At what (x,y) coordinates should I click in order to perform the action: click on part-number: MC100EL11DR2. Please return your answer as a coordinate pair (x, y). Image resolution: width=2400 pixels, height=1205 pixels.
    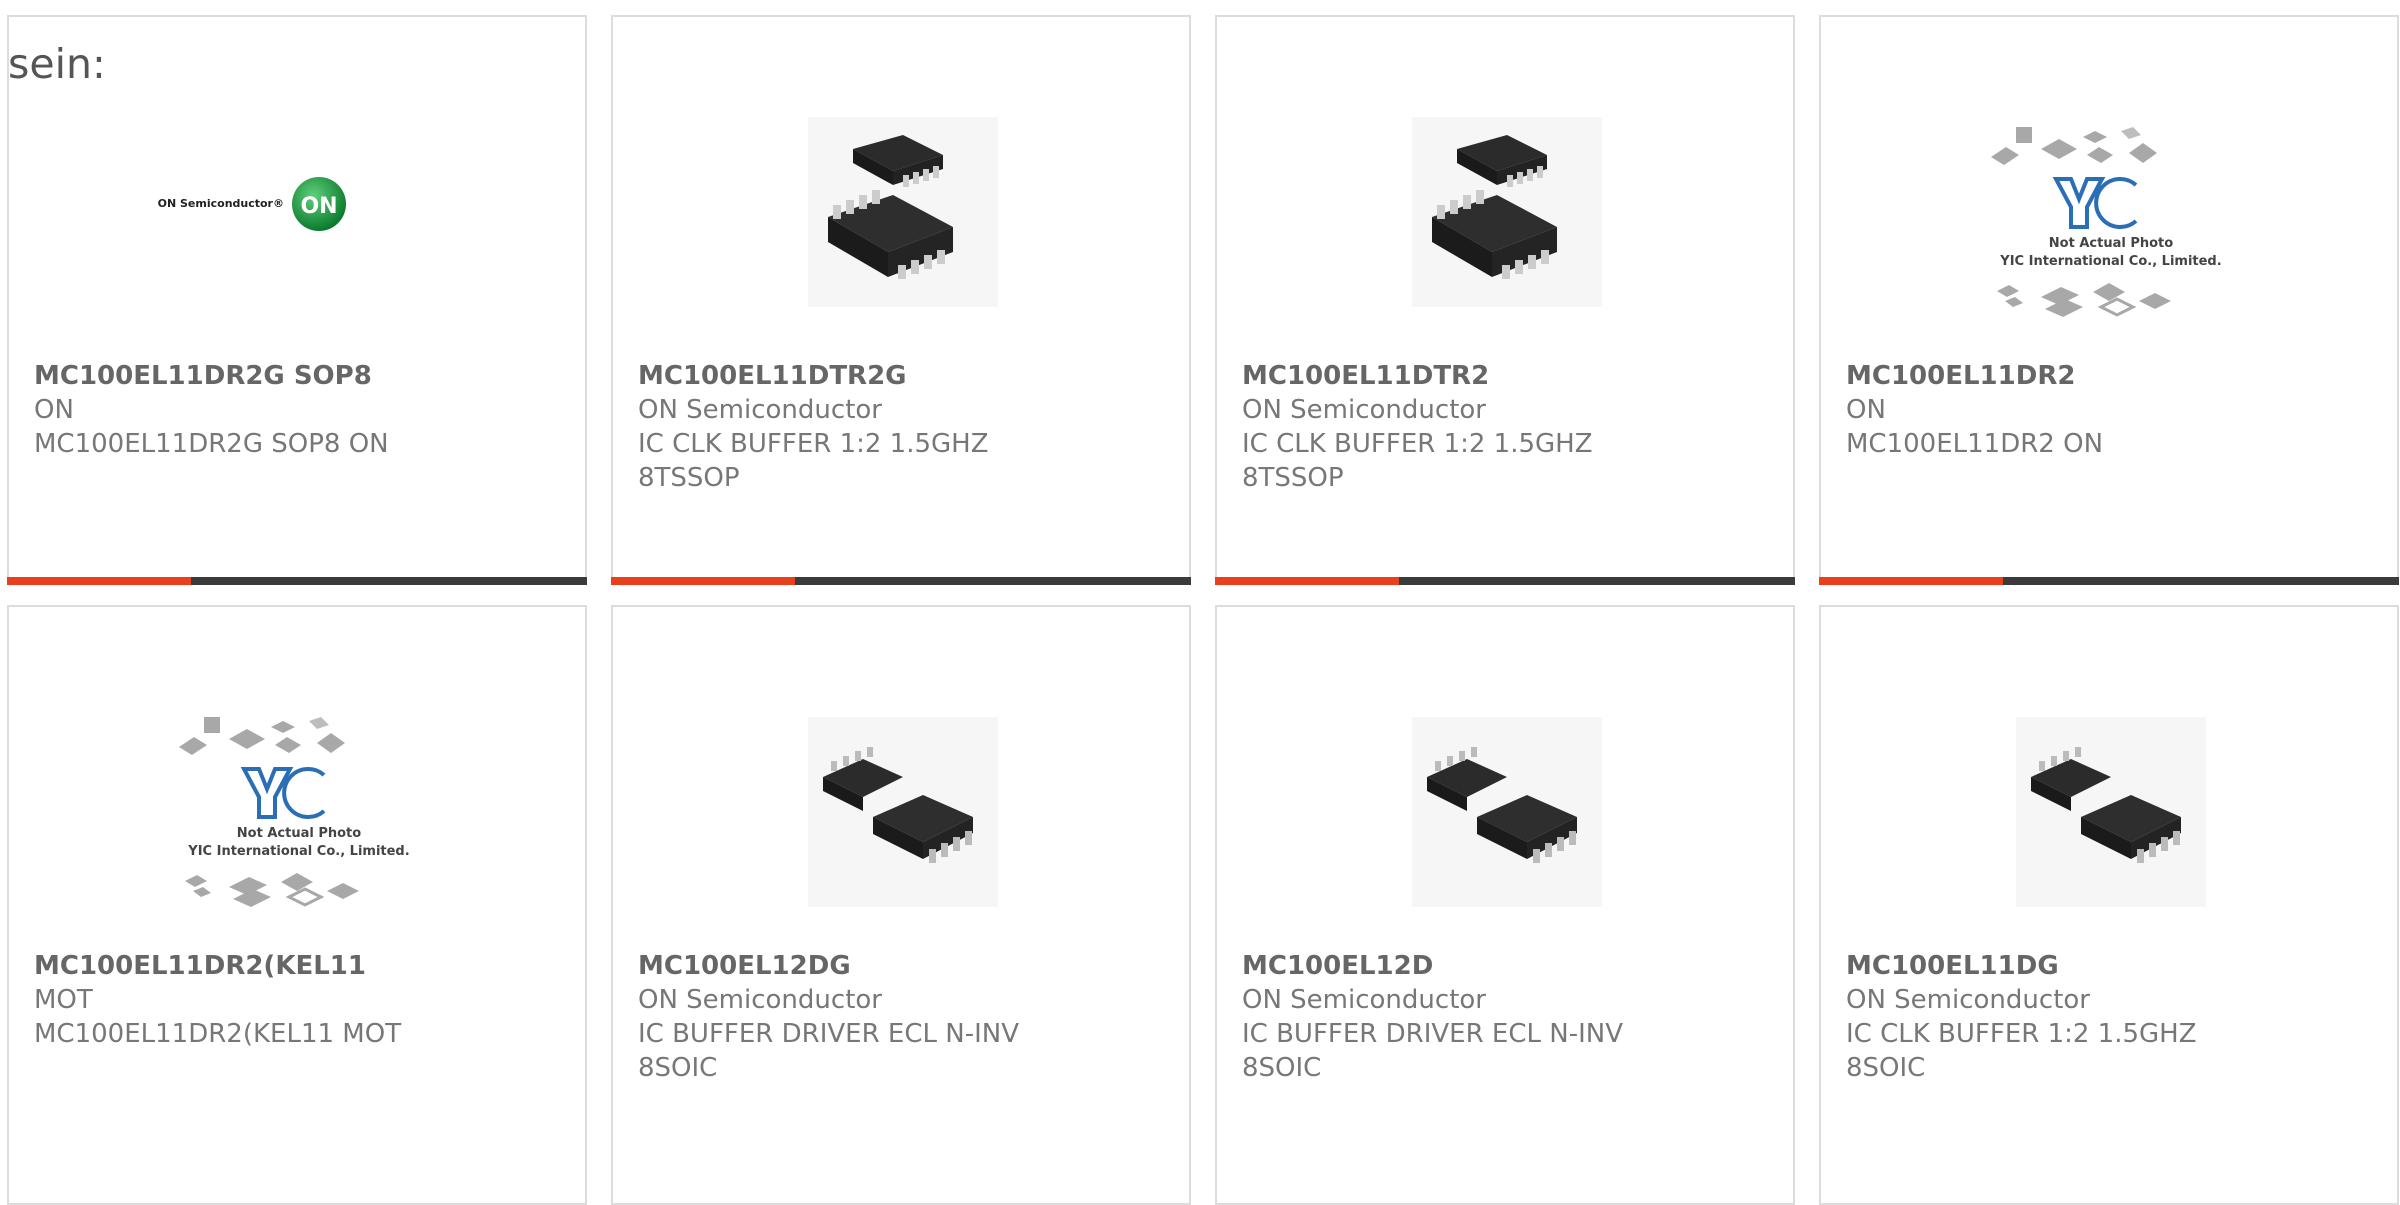
    Looking at the image, I should click on (2106, 376).